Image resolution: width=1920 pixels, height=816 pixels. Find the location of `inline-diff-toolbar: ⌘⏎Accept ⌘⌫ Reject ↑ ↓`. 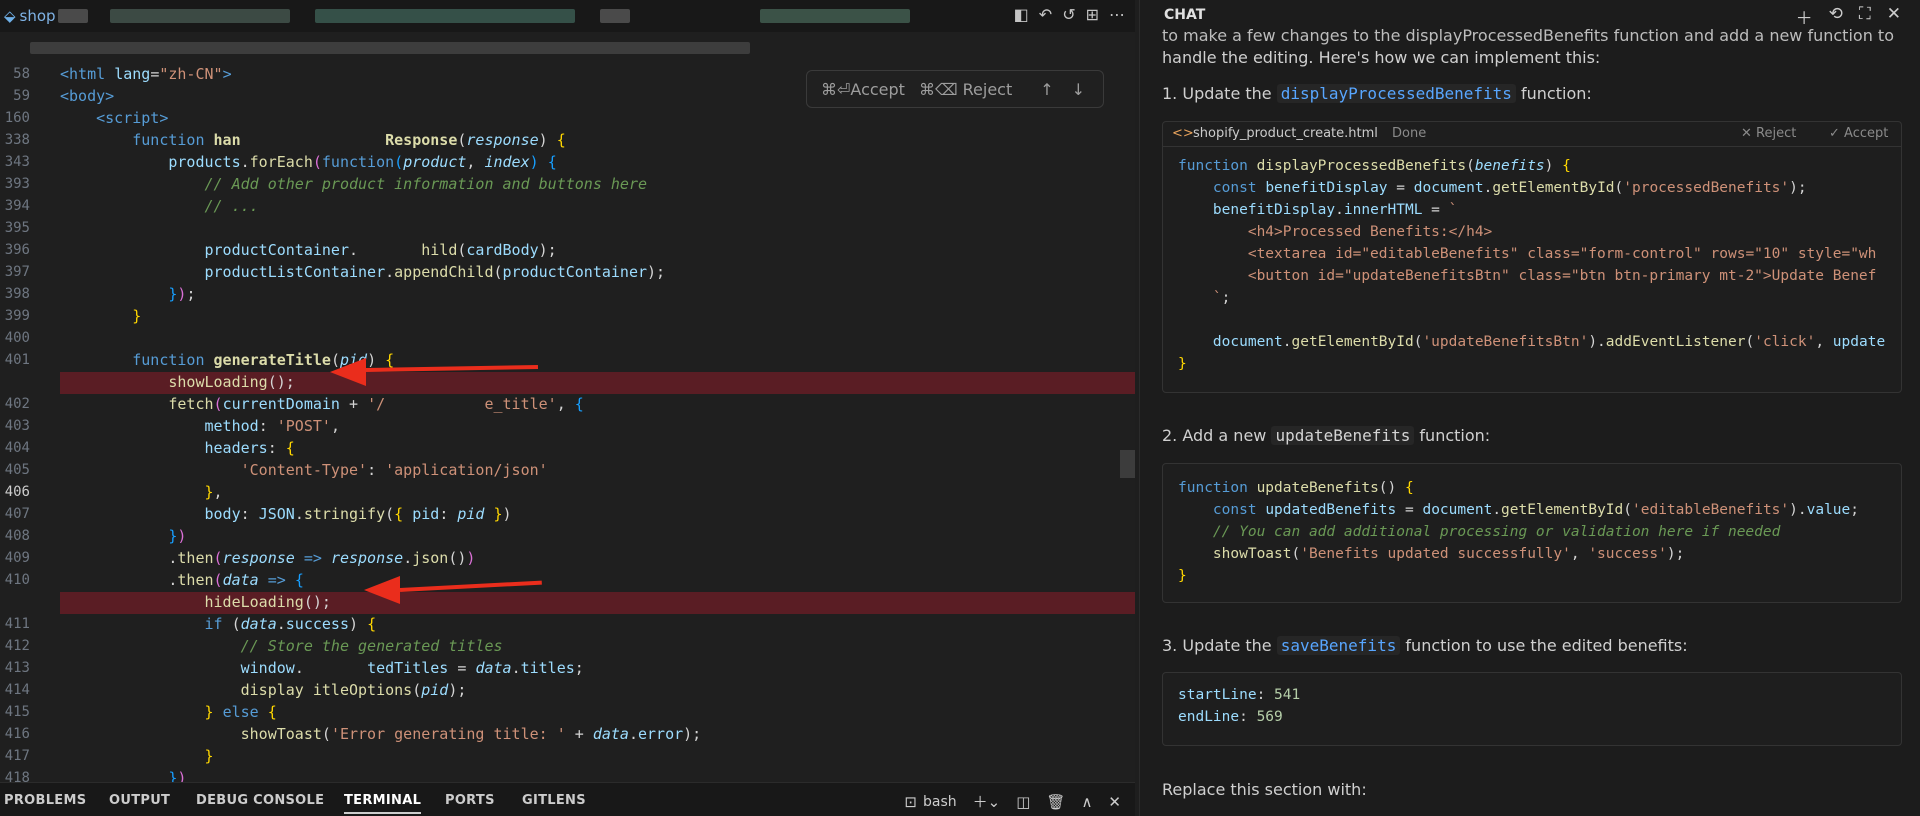

inline-diff-toolbar: ⌘⏎Accept ⌘⌫ Reject ↑ ↓ is located at coordinates (955, 89).